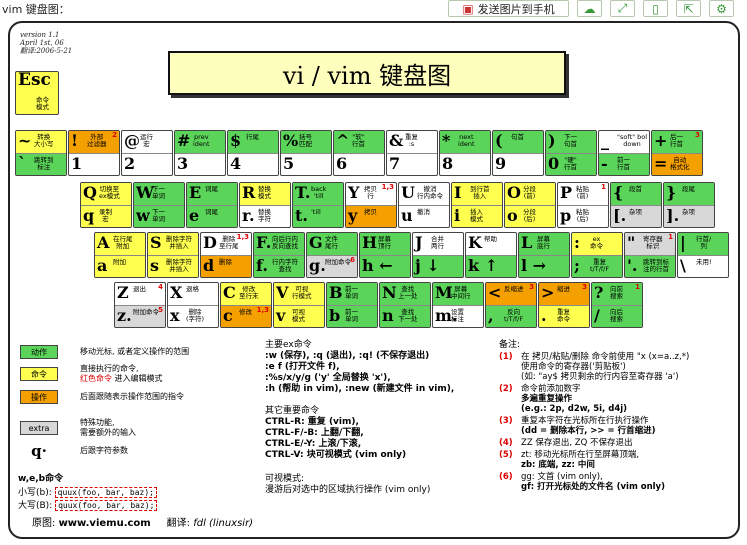 This screenshot has height=545, width=747. What do you see at coordinates (285, 479) in the screenshot?
I see `visual-title: 可视模式:` at bounding box center [285, 479].